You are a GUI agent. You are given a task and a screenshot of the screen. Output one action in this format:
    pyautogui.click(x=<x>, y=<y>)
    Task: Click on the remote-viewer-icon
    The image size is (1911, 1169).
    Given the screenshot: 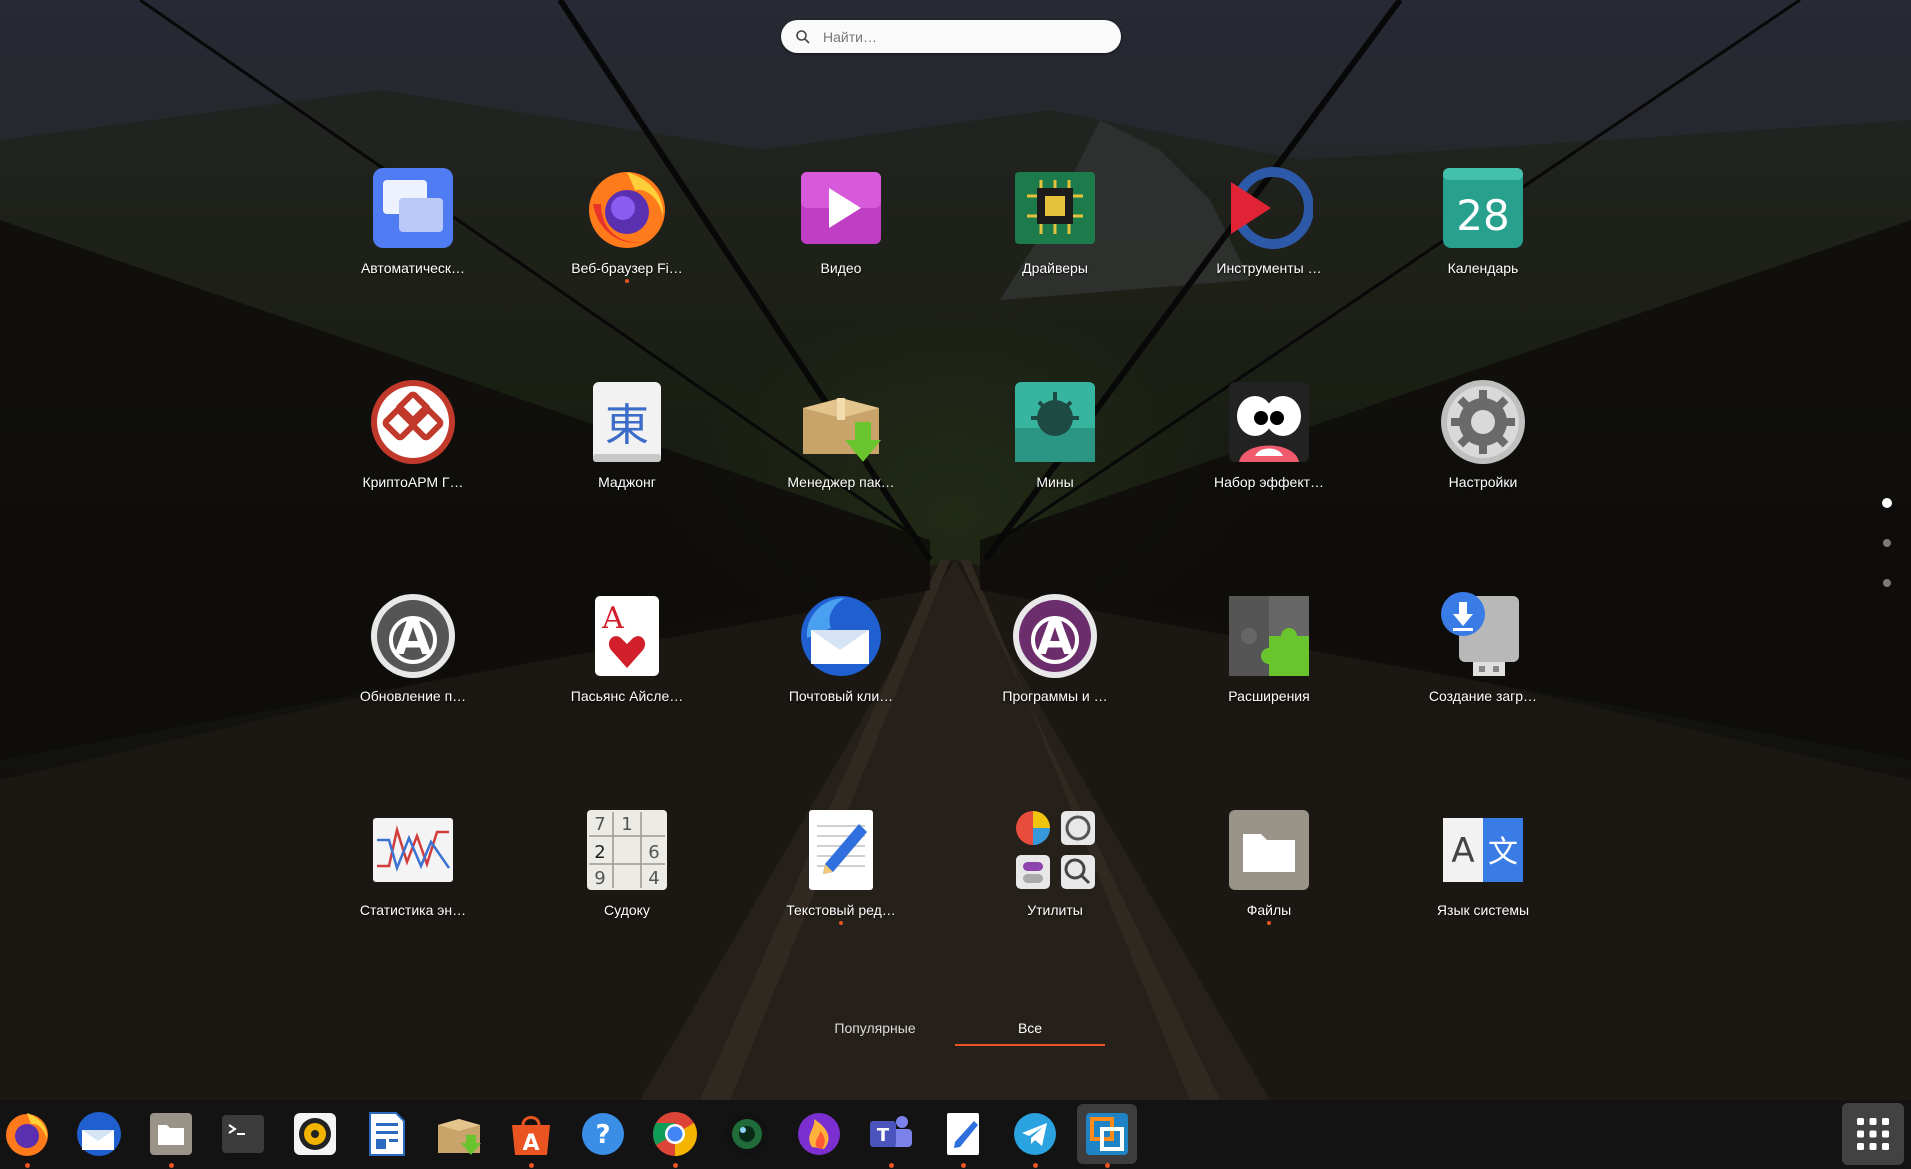 What is the action you would take?
    pyautogui.click(x=1107, y=1134)
    